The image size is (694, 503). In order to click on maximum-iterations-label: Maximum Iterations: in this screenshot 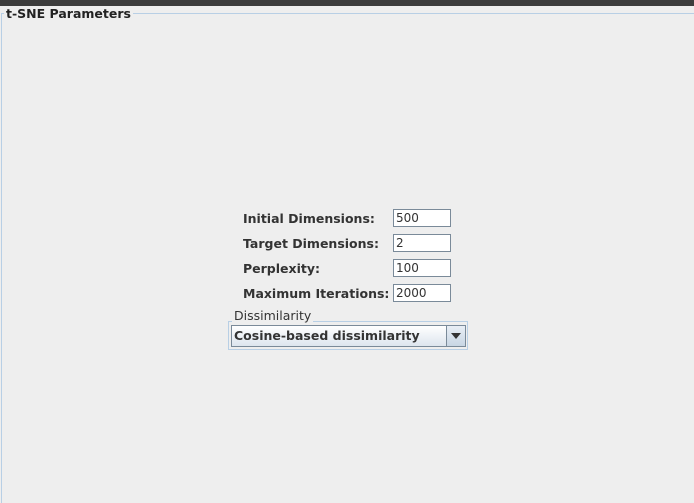, I will do `click(316, 293)`.